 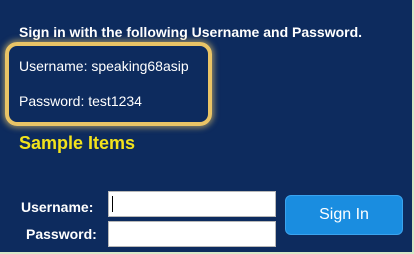 What do you see at coordinates (57, 207) in the screenshot?
I see `username-label: Username:` at bounding box center [57, 207].